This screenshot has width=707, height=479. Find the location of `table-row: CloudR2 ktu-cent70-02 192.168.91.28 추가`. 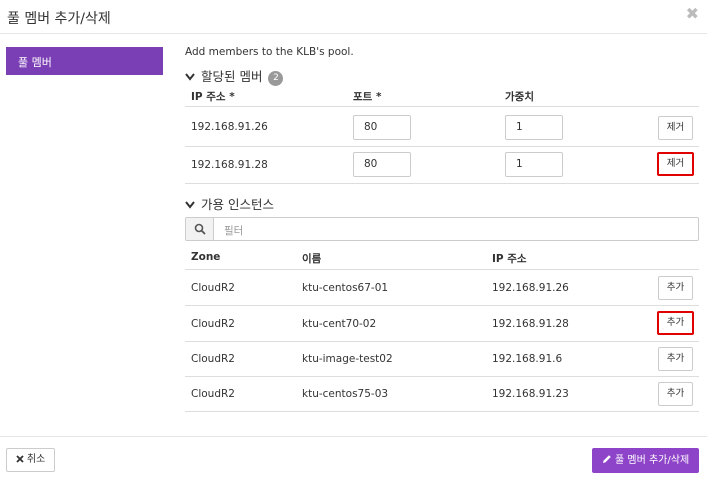

table-row: CloudR2 ktu-cent70-02 192.168.91.28 추가 is located at coordinates (442, 324).